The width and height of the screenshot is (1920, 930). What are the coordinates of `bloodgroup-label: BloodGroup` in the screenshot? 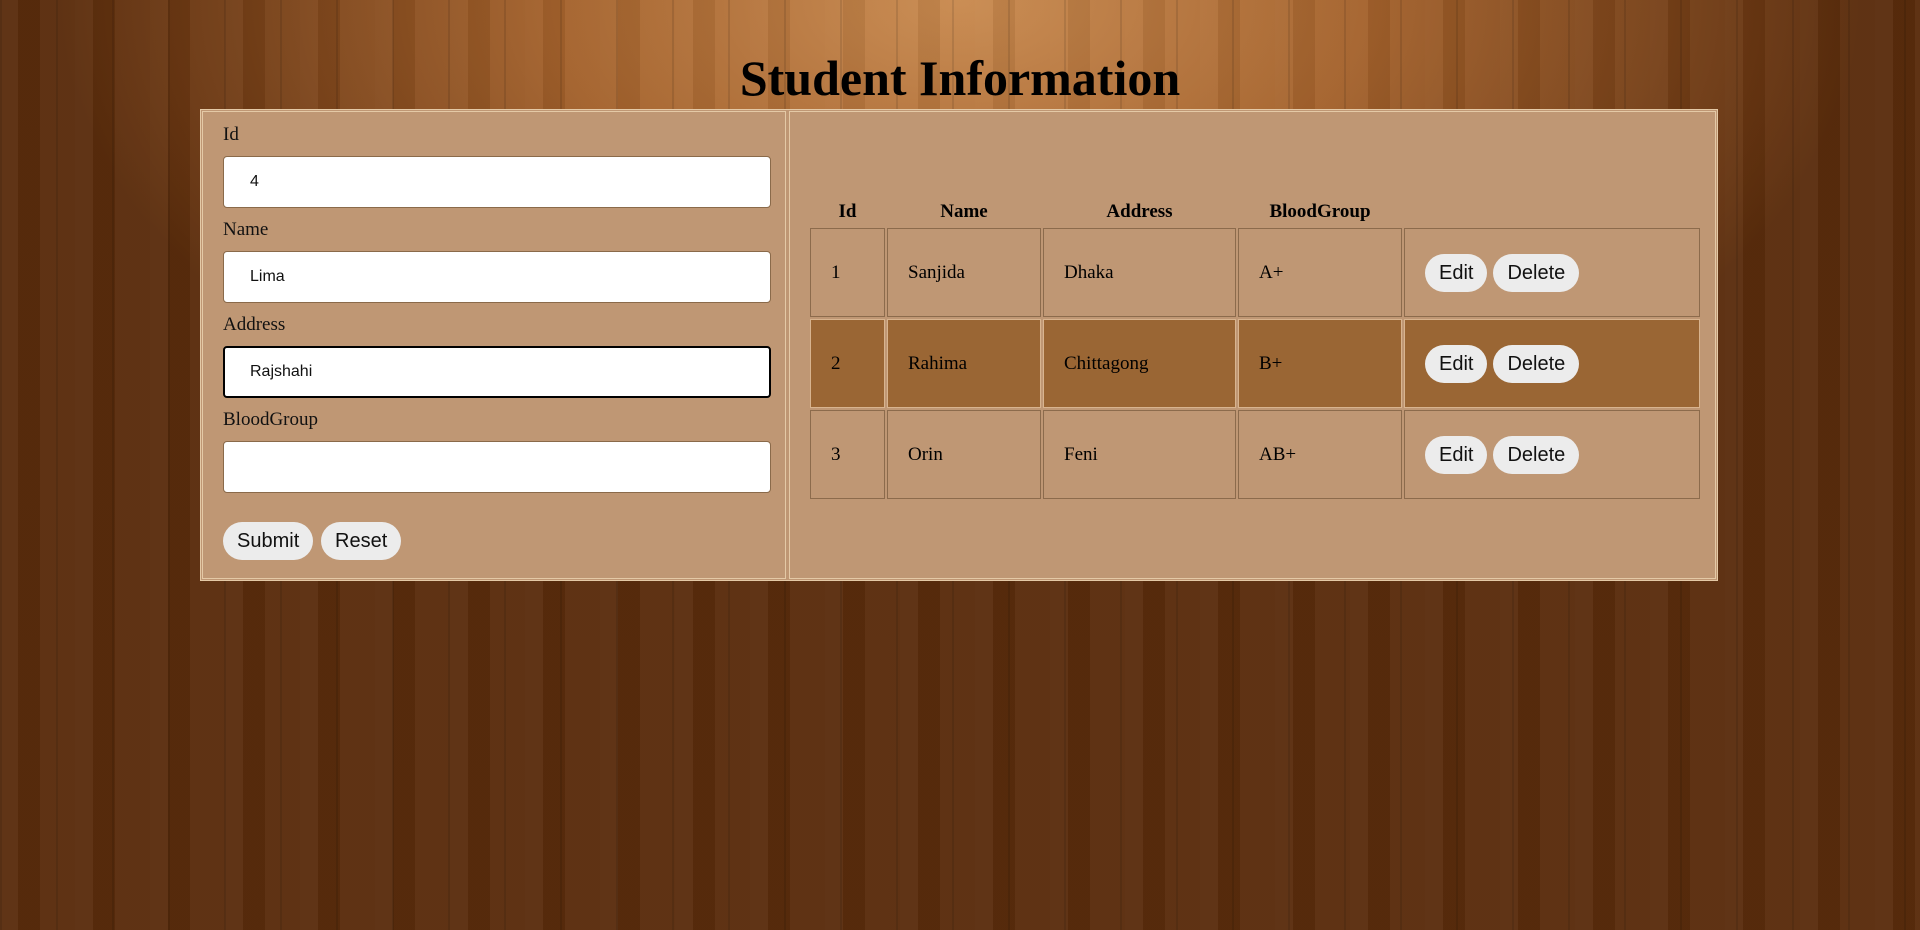 It's located at (270, 419).